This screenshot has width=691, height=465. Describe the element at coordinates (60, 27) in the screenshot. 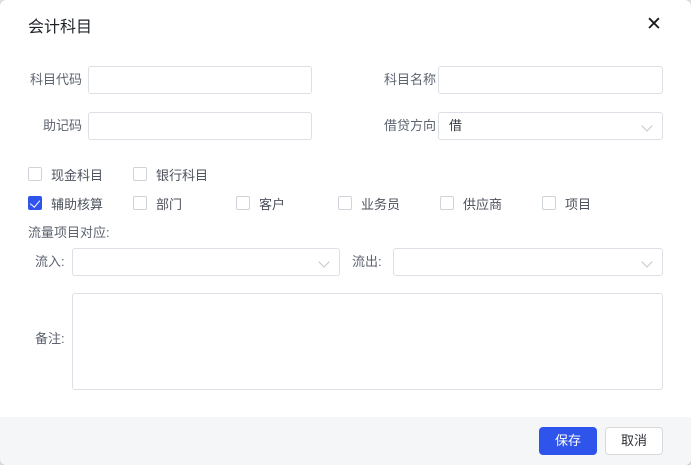

I see `dialog-title: 会计科目` at that location.